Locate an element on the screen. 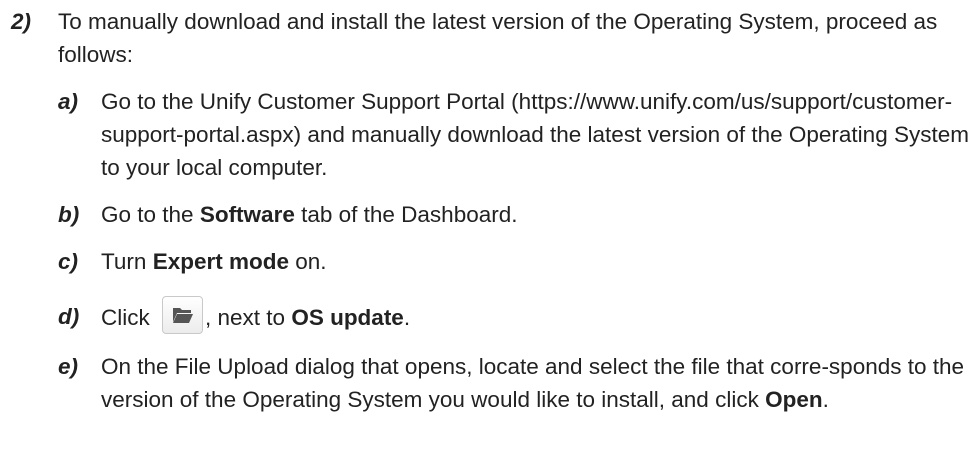 The width and height of the screenshot is (972, 457). step-number: 2) is located at coordinates (21, 21).